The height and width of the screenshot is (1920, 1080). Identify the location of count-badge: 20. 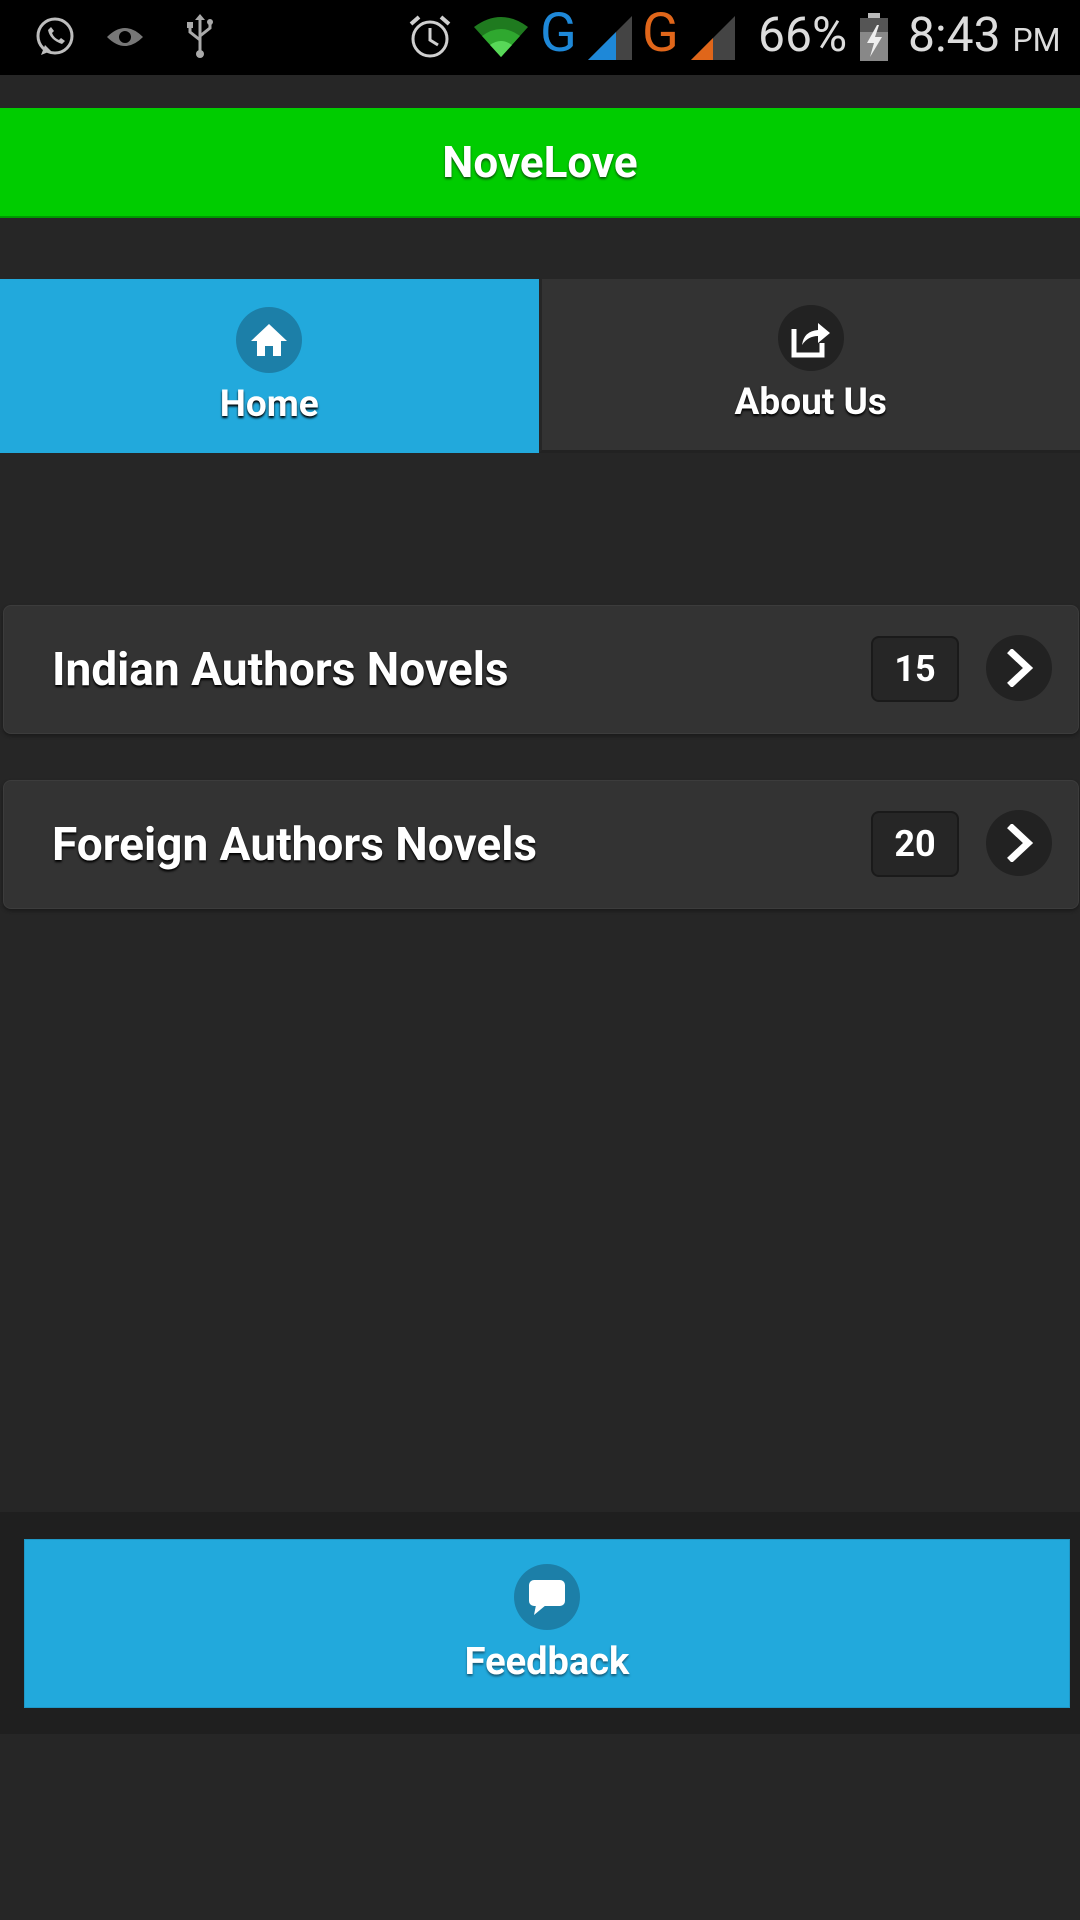
(915, 844).